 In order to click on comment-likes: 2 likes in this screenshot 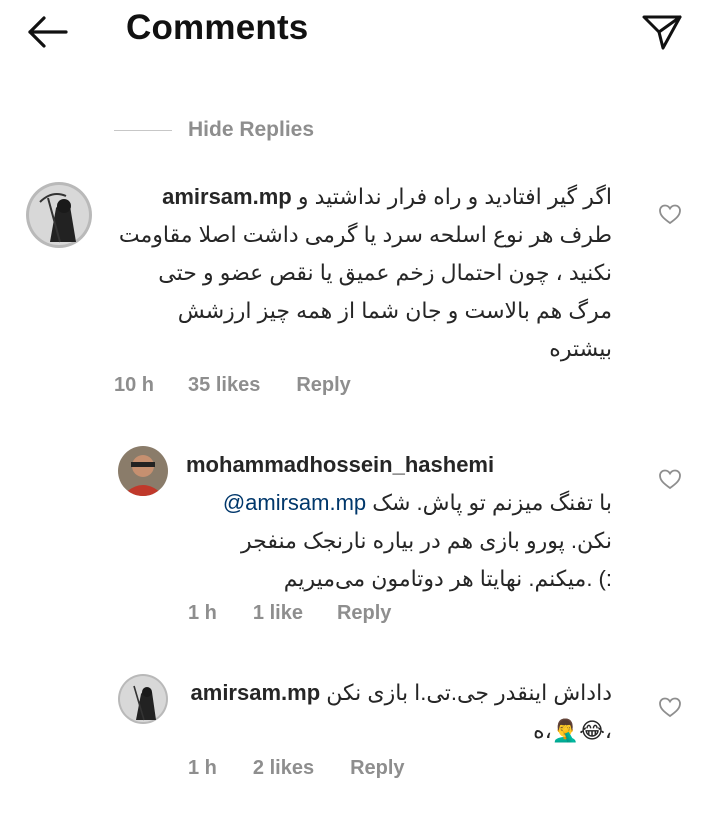, I will do `click(283, 768)`.